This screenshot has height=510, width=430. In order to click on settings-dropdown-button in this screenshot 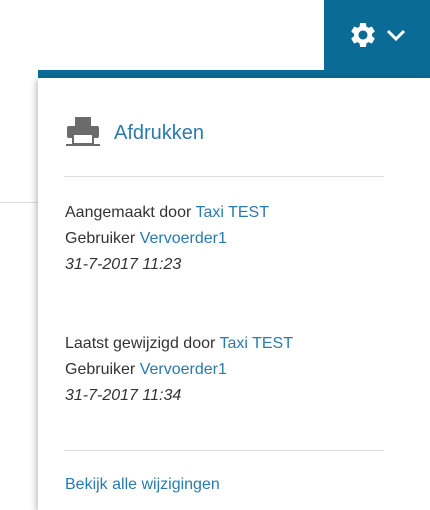, I will do `click(377, 35)`.